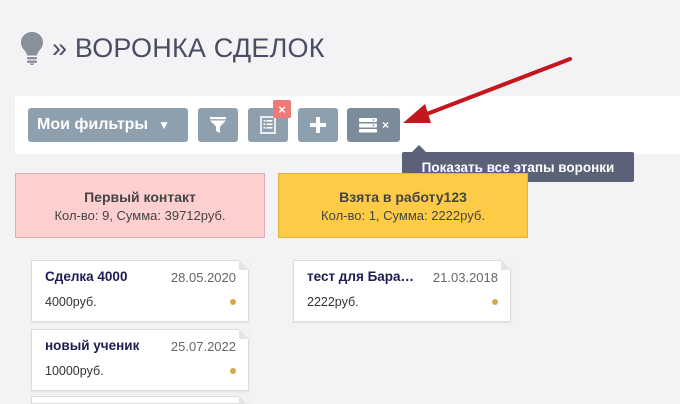 The width and height of the screenshot is (680, 404). Describe the element at coordinates (86, 276) in the screenshot. I see `deal-name: Сделка 4000` at that location.